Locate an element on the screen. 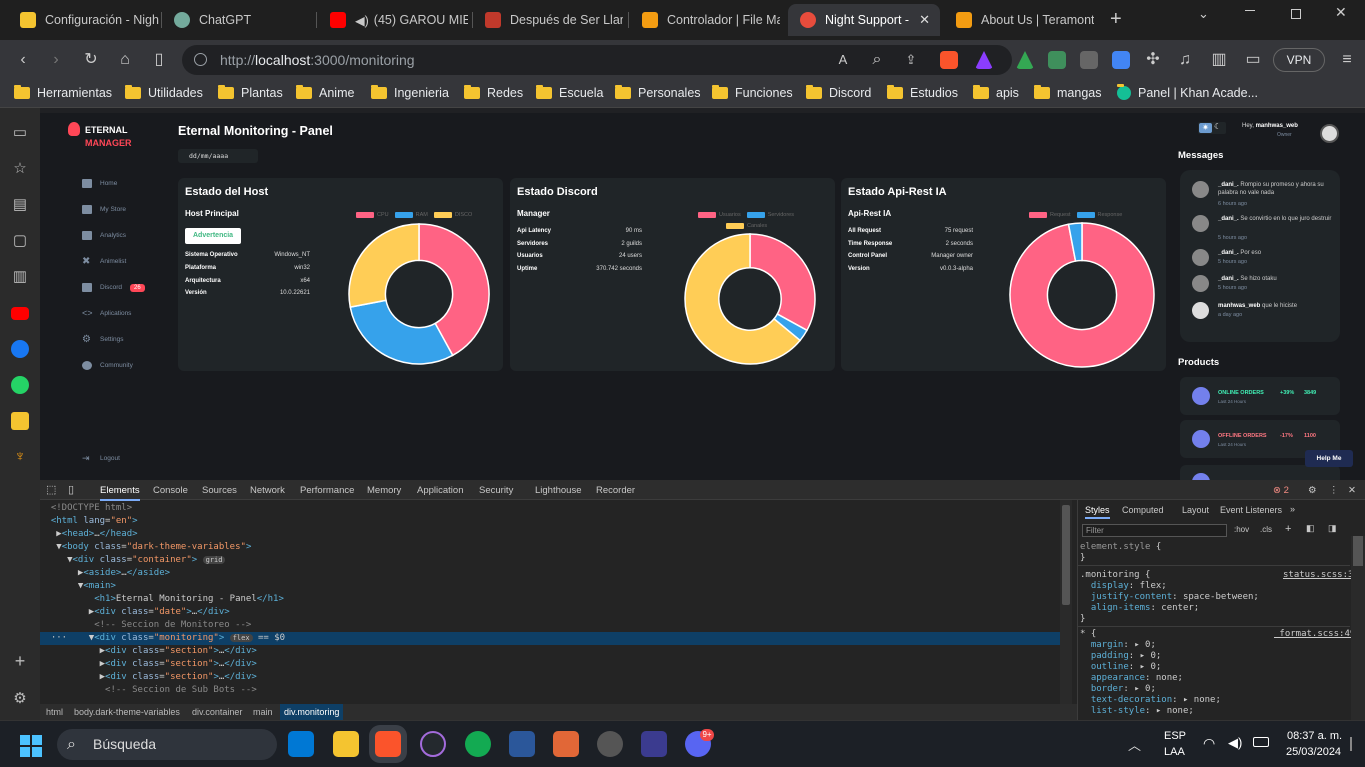 The width and height of the screenshot is (1365, 767). slice-ram is located at coordinates (401, 332).